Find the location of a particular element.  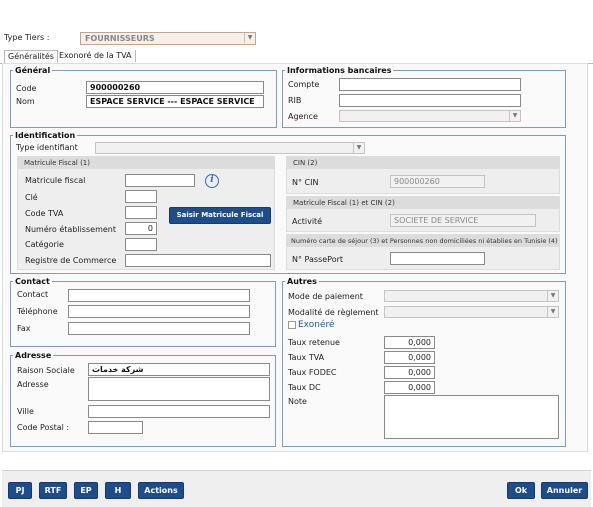

annuler-button: Annuler is located at coordinates (564, 490).